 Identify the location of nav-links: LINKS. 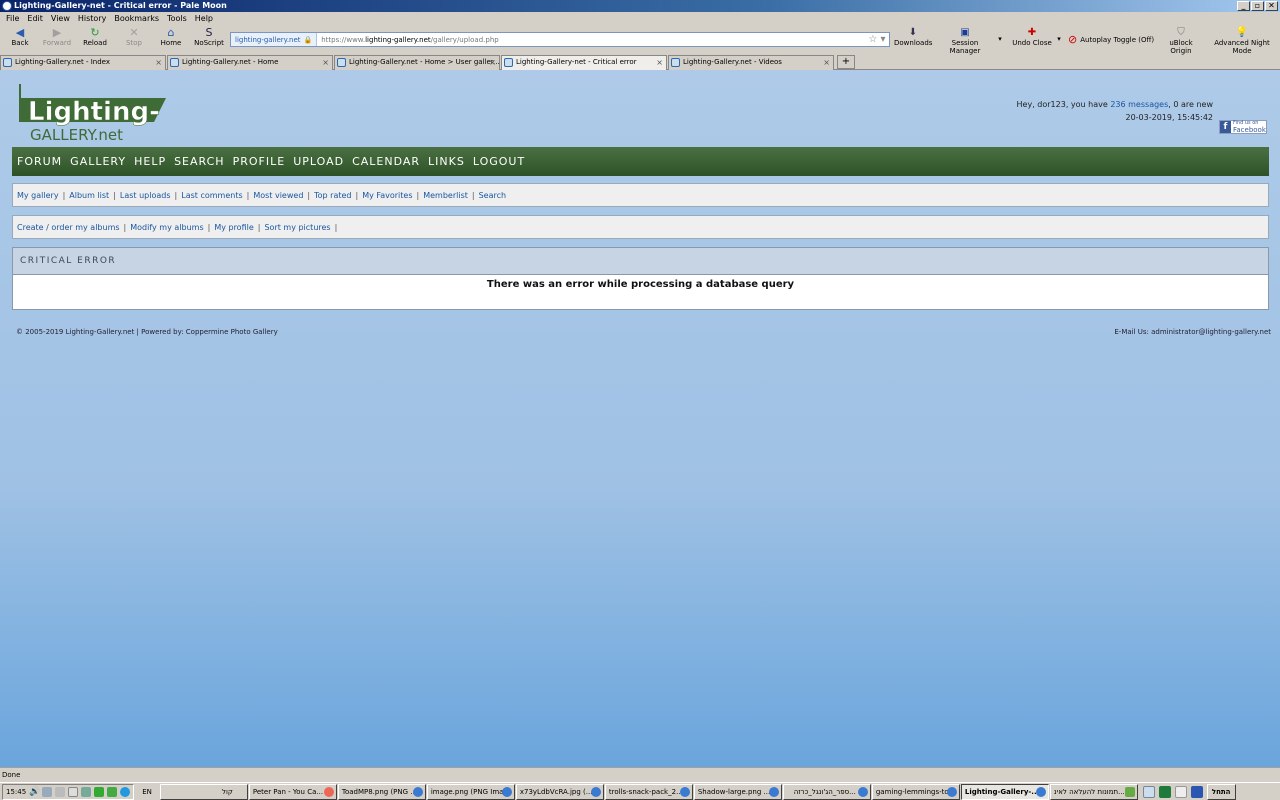
(446, 161).